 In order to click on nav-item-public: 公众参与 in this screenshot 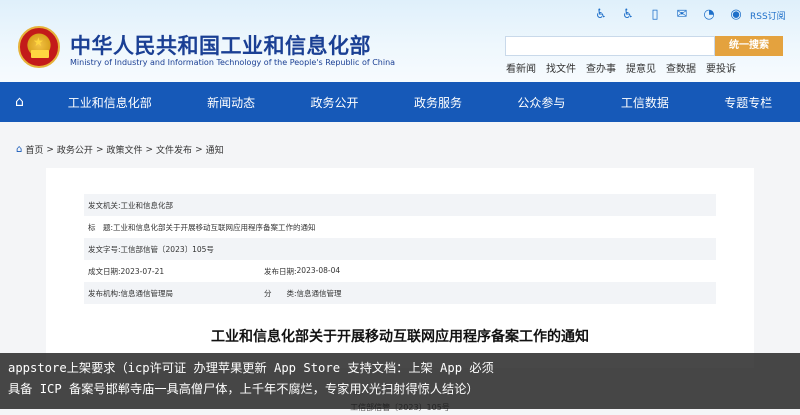, I will do `click(541, 102)`.